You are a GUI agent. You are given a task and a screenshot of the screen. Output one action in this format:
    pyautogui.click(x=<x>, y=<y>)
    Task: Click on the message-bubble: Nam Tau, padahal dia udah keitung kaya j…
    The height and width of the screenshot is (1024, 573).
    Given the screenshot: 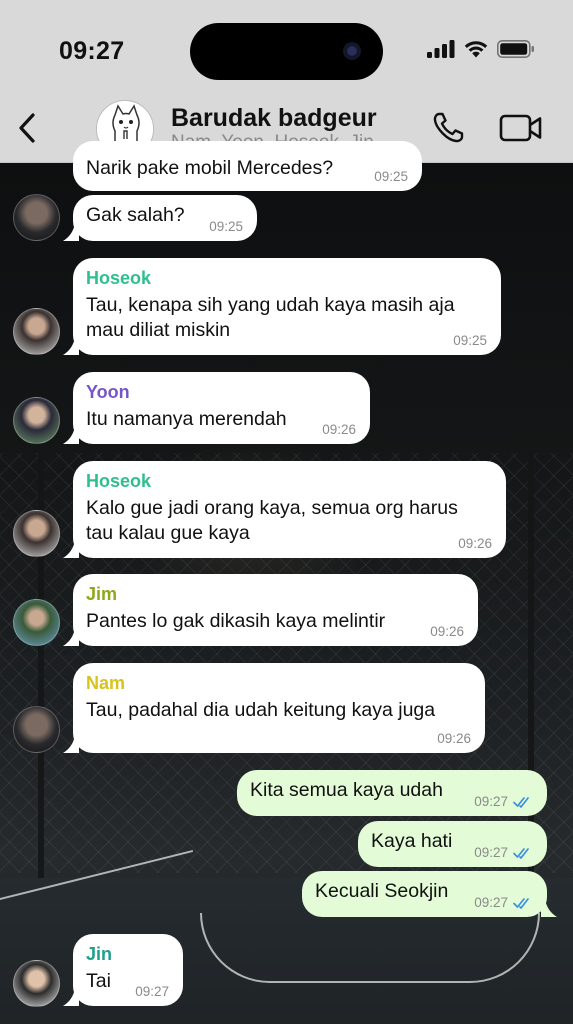 What is the action you would take?
    pyautogui.click(x=274, y=708)
    